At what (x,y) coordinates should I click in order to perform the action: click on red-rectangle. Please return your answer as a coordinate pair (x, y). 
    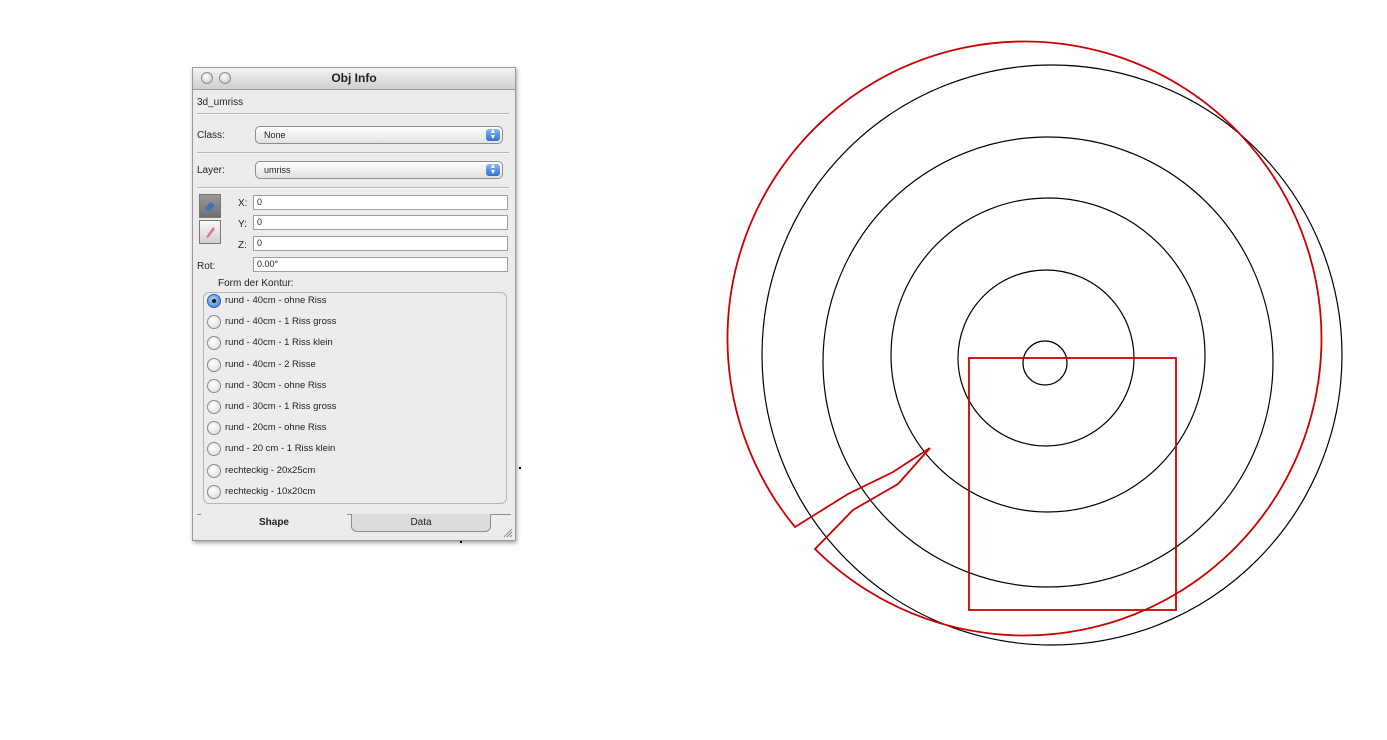
    Looking at the image, I should click on (1072, 484).